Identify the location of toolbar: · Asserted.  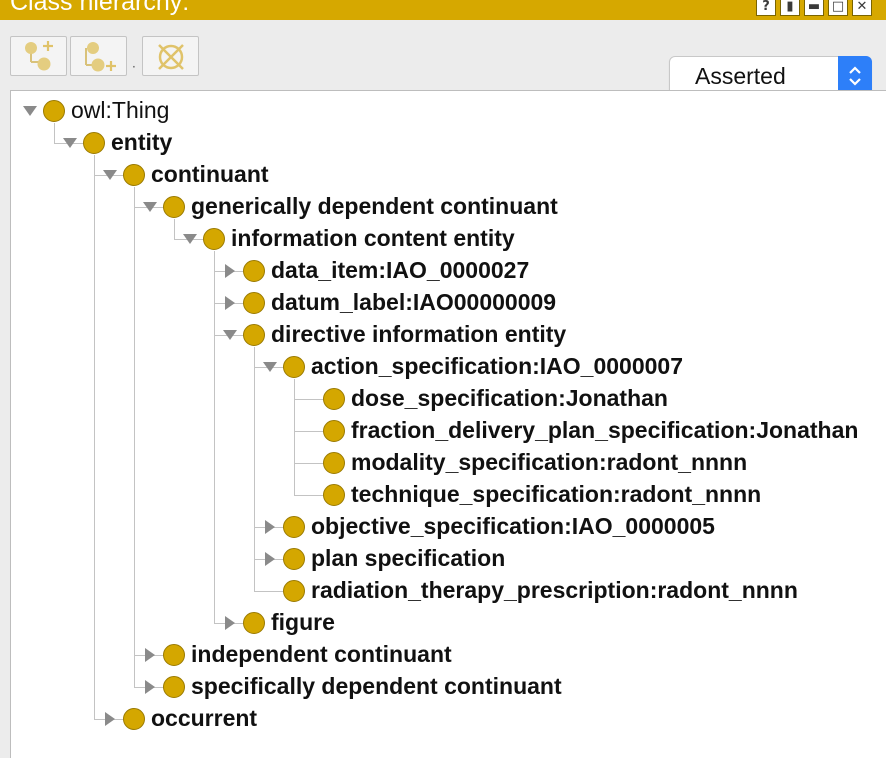
(443, 58).